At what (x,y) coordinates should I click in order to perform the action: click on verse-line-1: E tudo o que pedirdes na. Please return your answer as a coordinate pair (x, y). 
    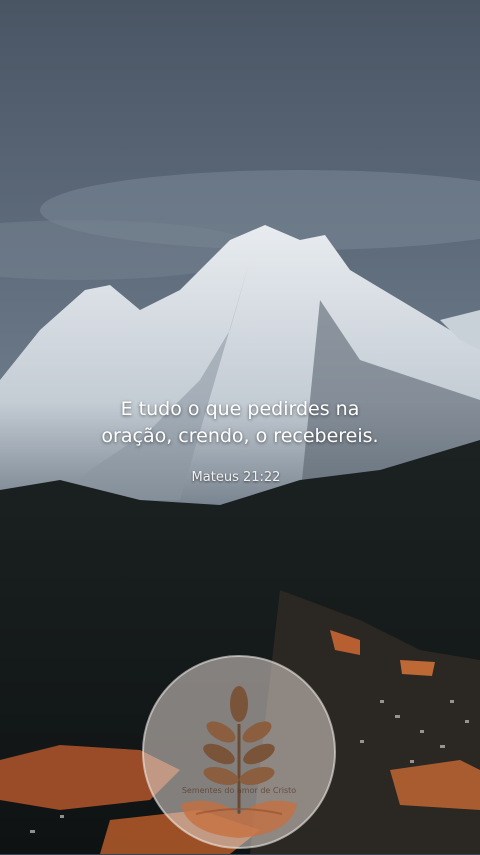
    Looking at the image, I should click on (240, 409).